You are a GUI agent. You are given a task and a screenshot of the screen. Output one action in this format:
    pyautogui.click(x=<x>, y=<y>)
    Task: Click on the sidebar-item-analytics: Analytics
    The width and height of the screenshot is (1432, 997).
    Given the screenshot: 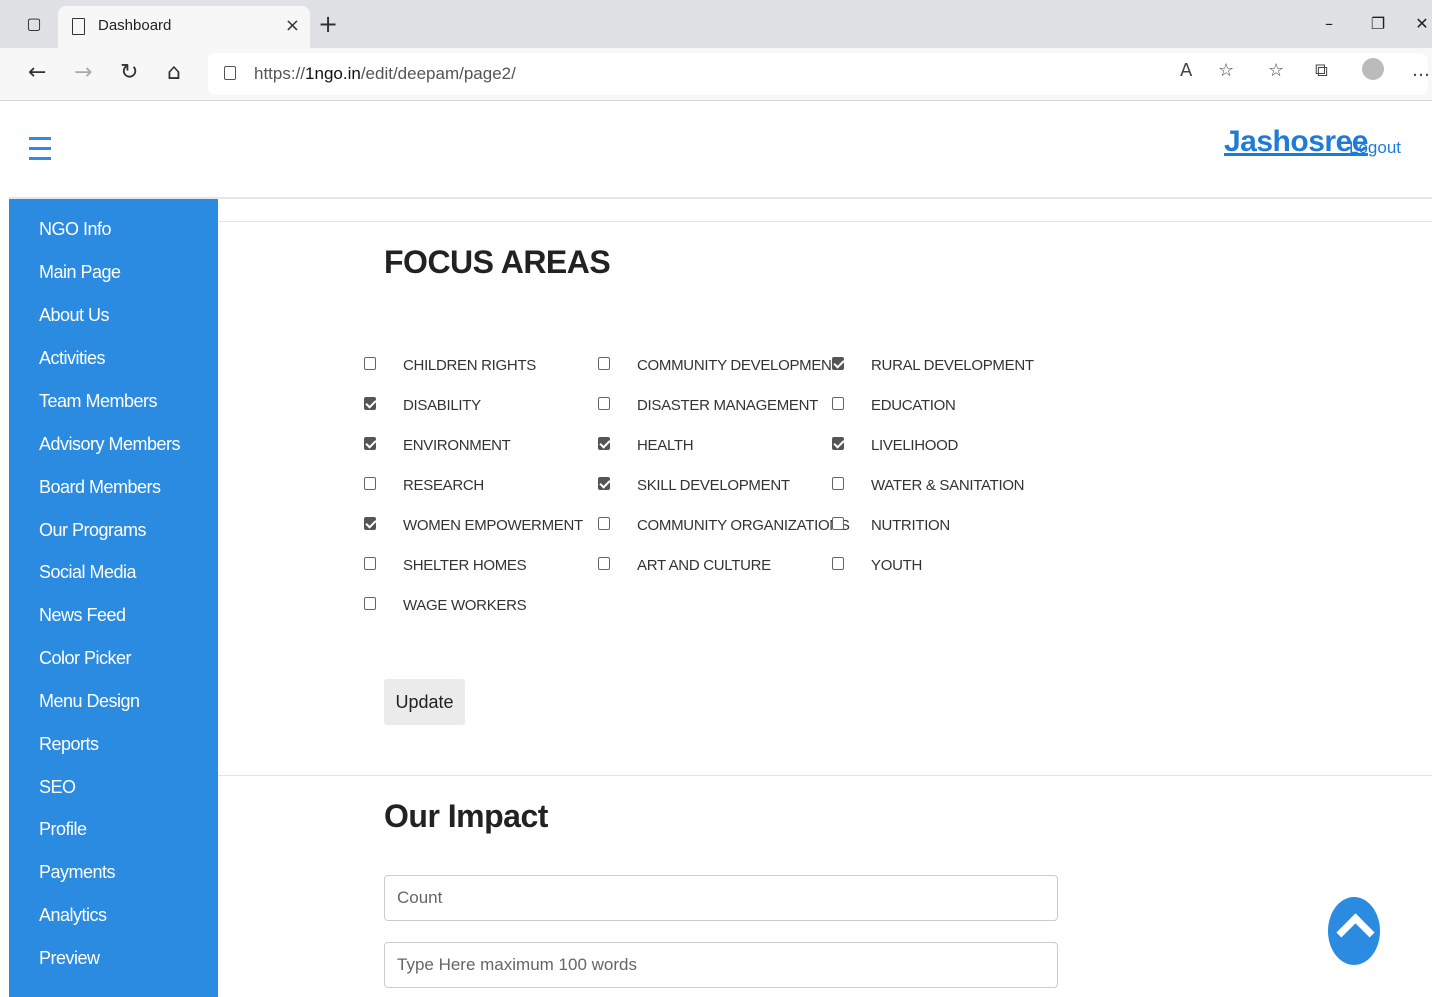 What is the action you would take?
    pyautogui.click(x=73, y=915)
    